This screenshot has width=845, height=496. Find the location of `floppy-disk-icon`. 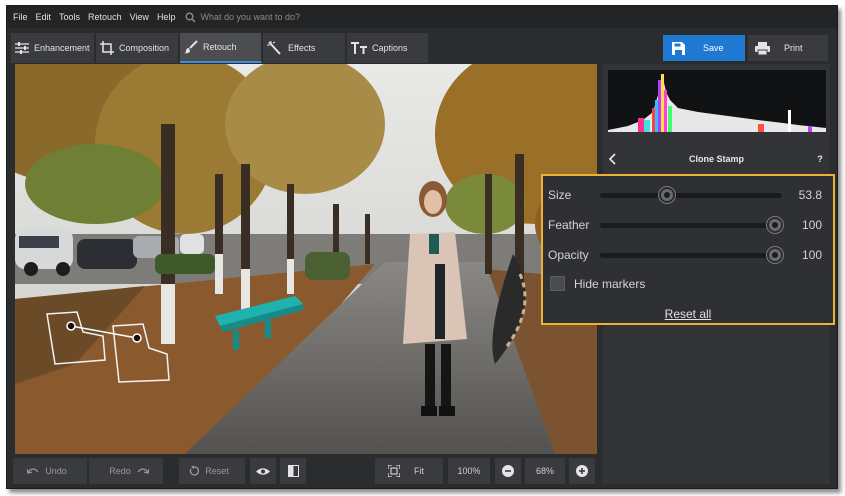

floppy-disk-icon is located at coordinates (678, 48).